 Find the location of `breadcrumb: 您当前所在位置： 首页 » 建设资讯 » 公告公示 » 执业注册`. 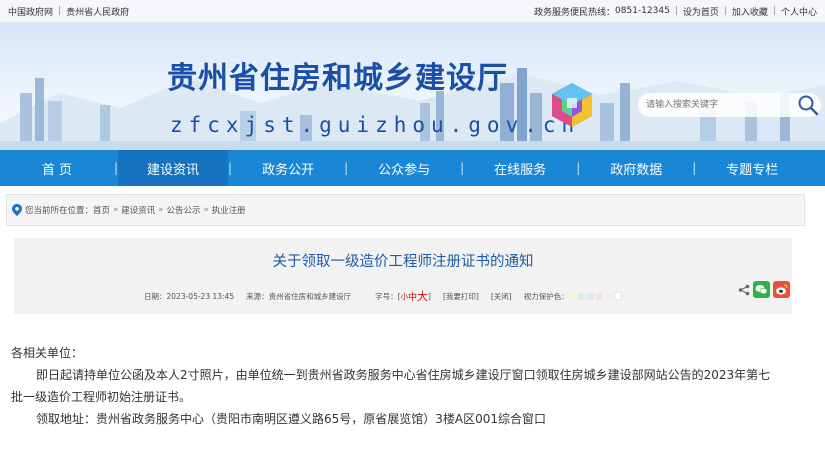

breadcrumb: 您当前所在位置： 首页 » 建设资讯 » 公告公示 » 执业注册 is located at coordinates (405, 210).